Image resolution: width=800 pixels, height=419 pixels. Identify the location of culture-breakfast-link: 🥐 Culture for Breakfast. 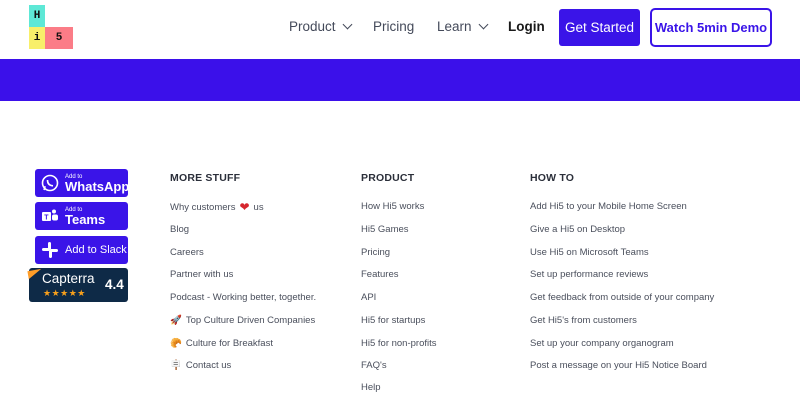
(221, 343).